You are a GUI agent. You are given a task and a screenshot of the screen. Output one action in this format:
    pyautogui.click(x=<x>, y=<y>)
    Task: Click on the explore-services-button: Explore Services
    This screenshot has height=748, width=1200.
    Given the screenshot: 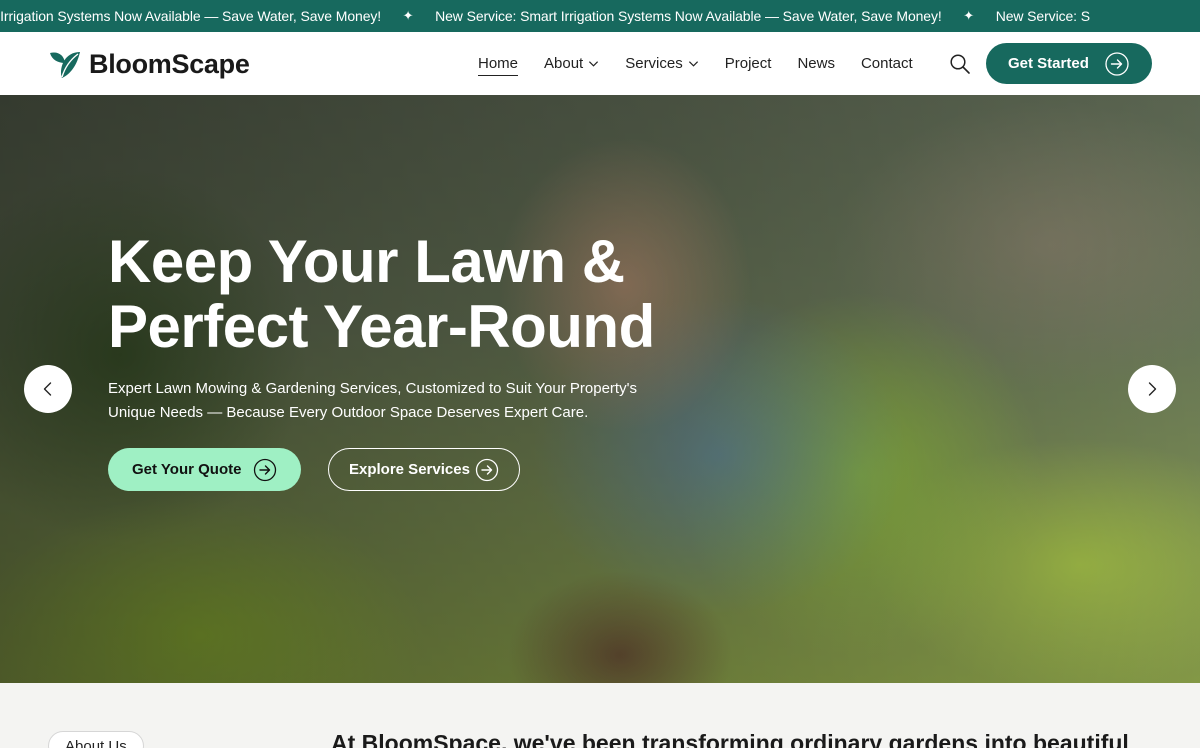 What is the action you would take?
    pyautogui.click(x=424, y=469)
    